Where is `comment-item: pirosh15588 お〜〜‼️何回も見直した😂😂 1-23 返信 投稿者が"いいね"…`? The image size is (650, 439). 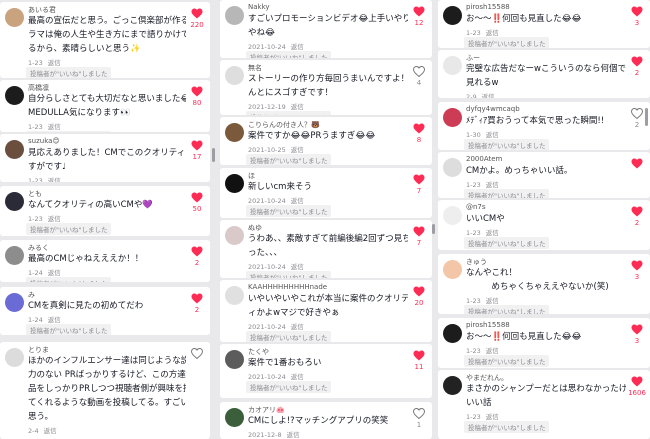
comment-item: pirosh15588 お〜〜‼️何回も見直した😂😂 1-23 返信 投稿者が"いいね"… is located at coordinates (544, 343).